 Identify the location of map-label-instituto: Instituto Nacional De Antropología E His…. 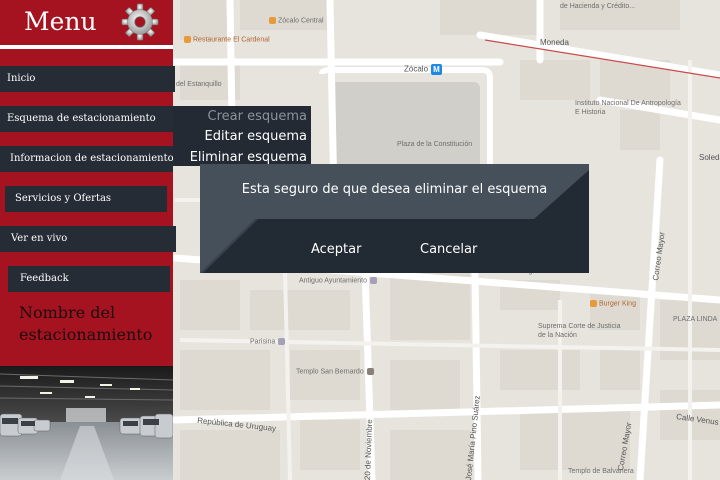
(628, 108).